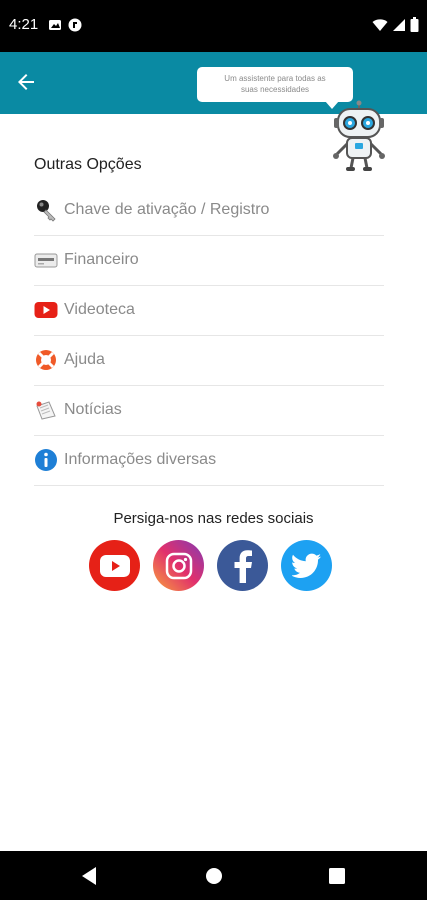 This screenshot has height=900, width=427. I want to click on back-arrow-icon, so click(26, 82).